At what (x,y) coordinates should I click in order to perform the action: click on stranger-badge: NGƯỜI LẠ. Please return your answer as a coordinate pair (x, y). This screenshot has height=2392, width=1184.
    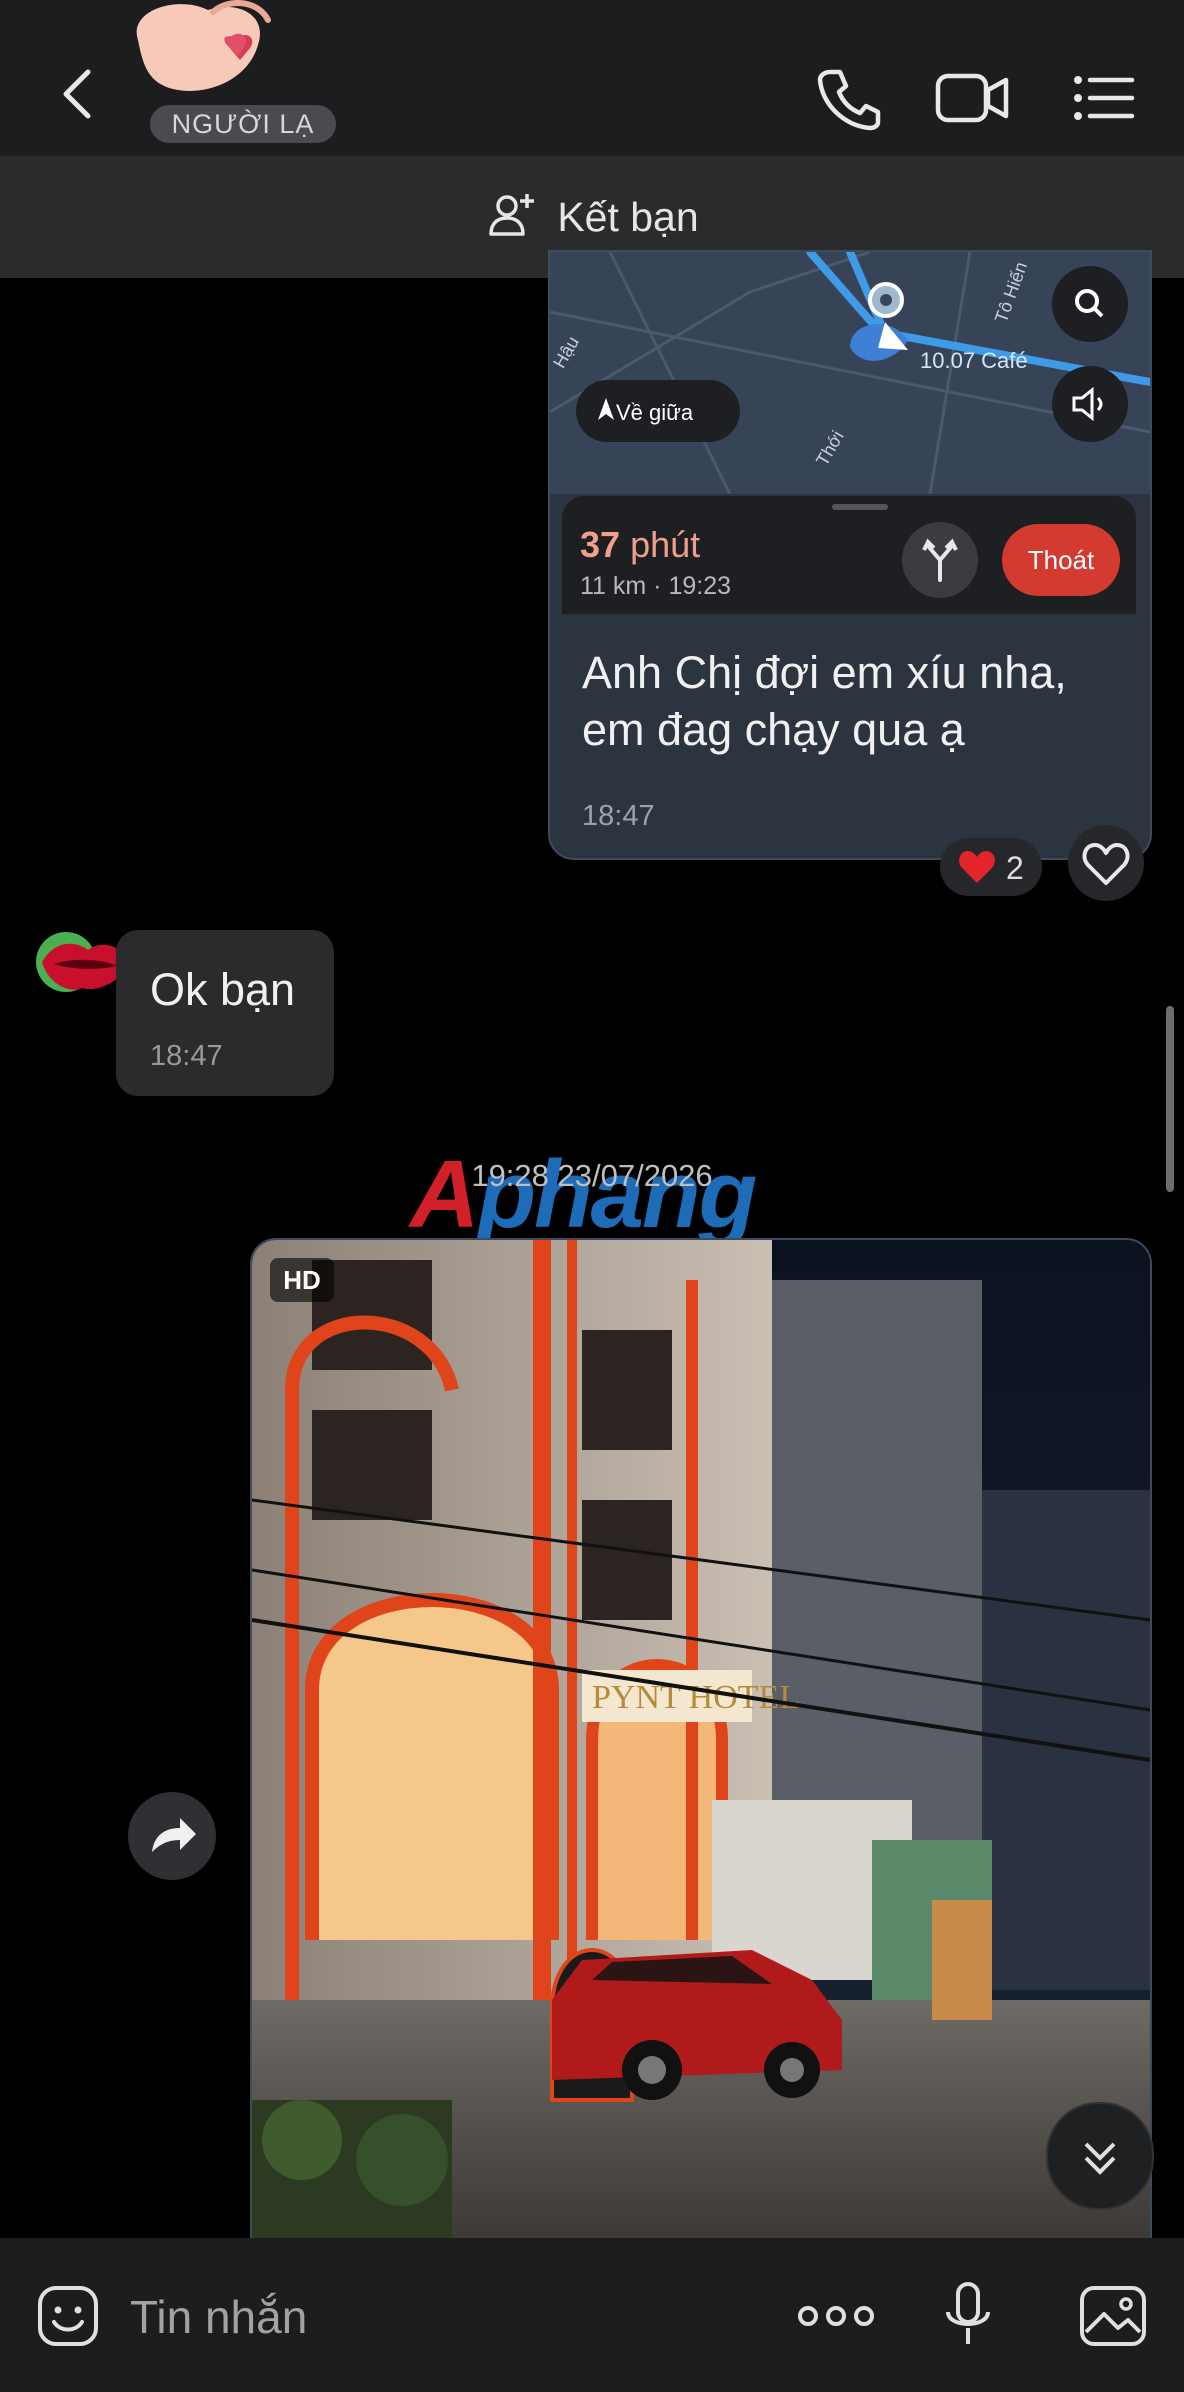
    Looking at the image, I should click on (243, 124).